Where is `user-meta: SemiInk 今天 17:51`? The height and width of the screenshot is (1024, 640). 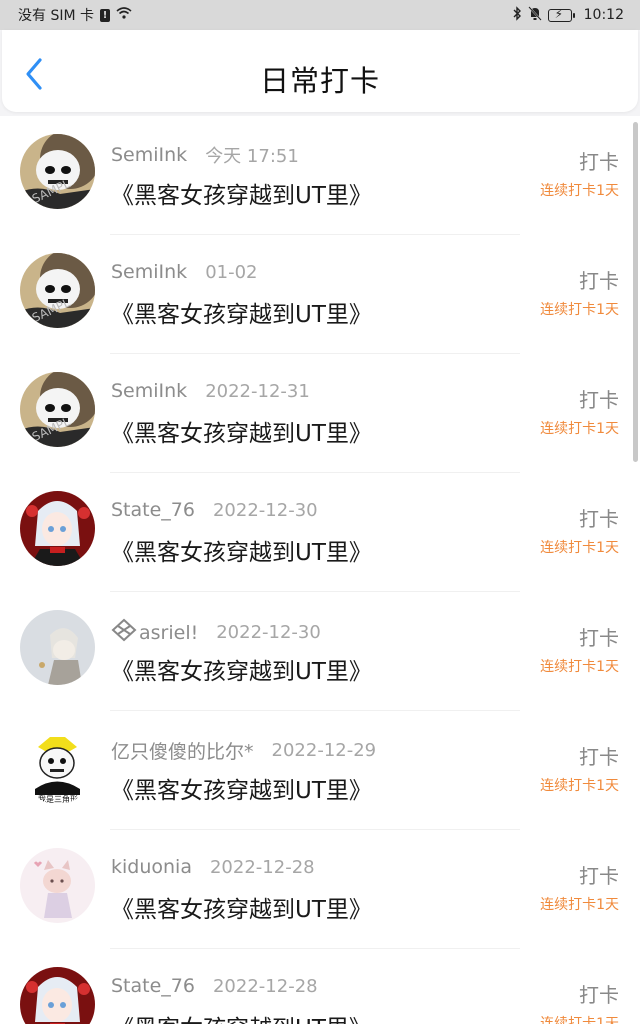 user-meta: SemiInk 今天 17:51 is located at coordinates (205, 155).